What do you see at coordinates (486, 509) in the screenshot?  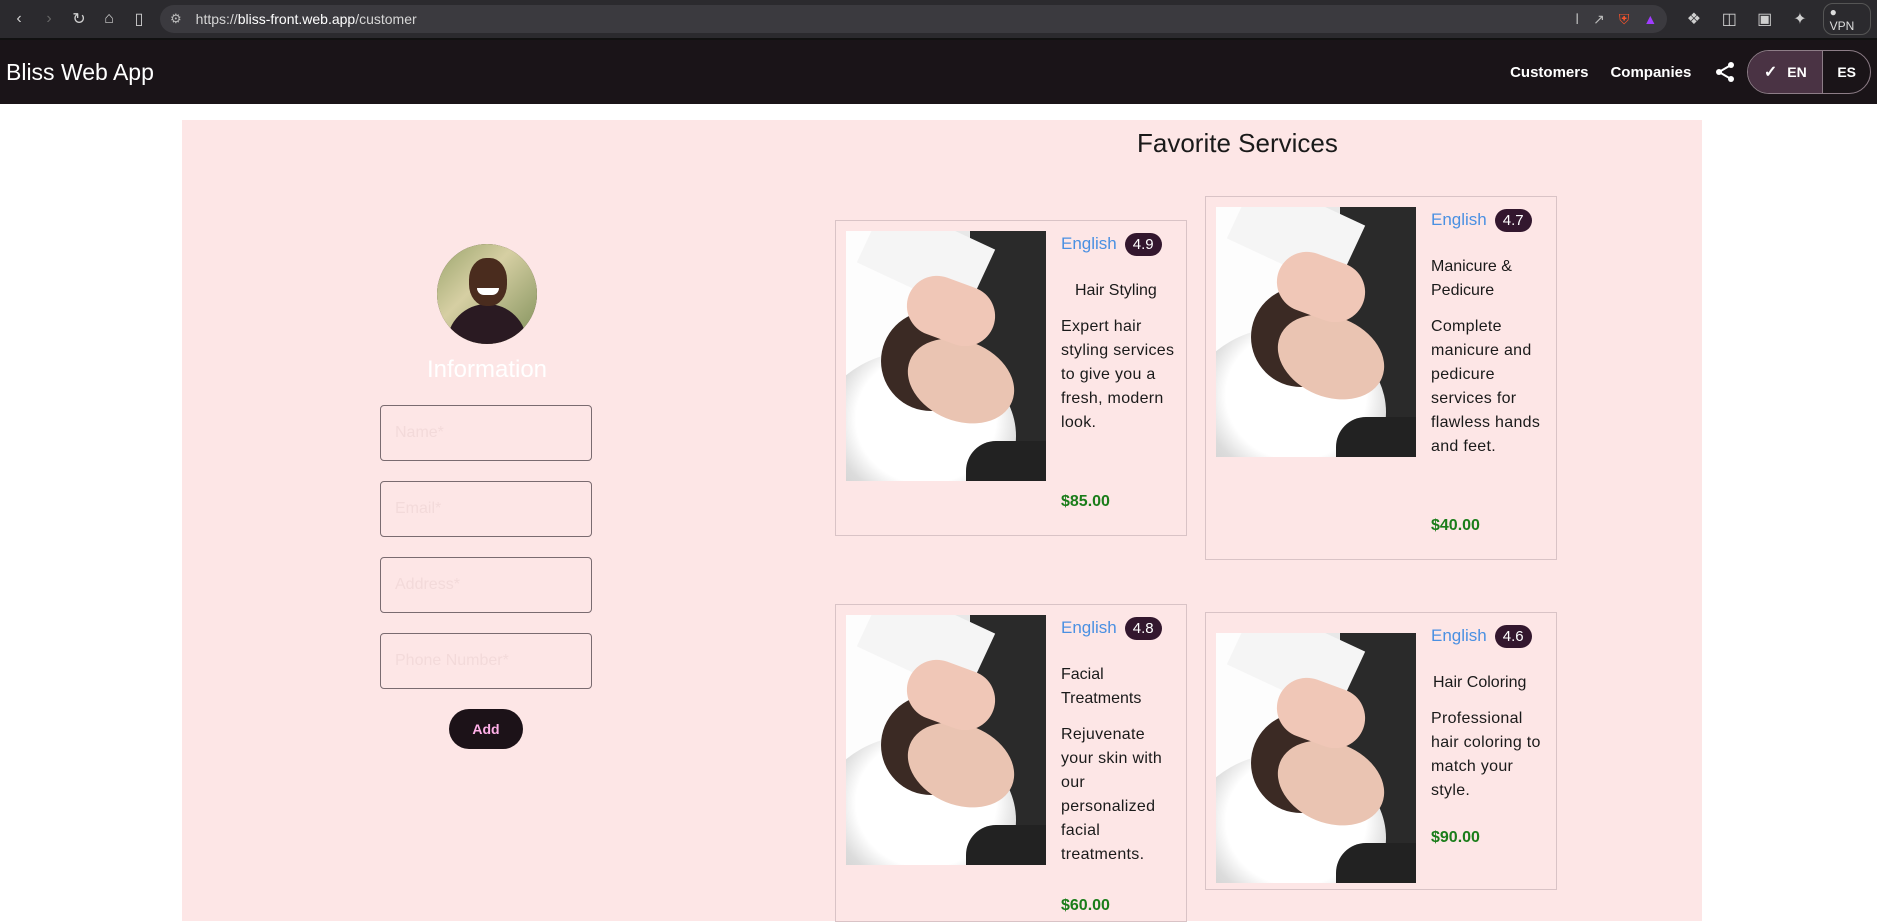 I see `email-field` at bounding box center [486, 509].